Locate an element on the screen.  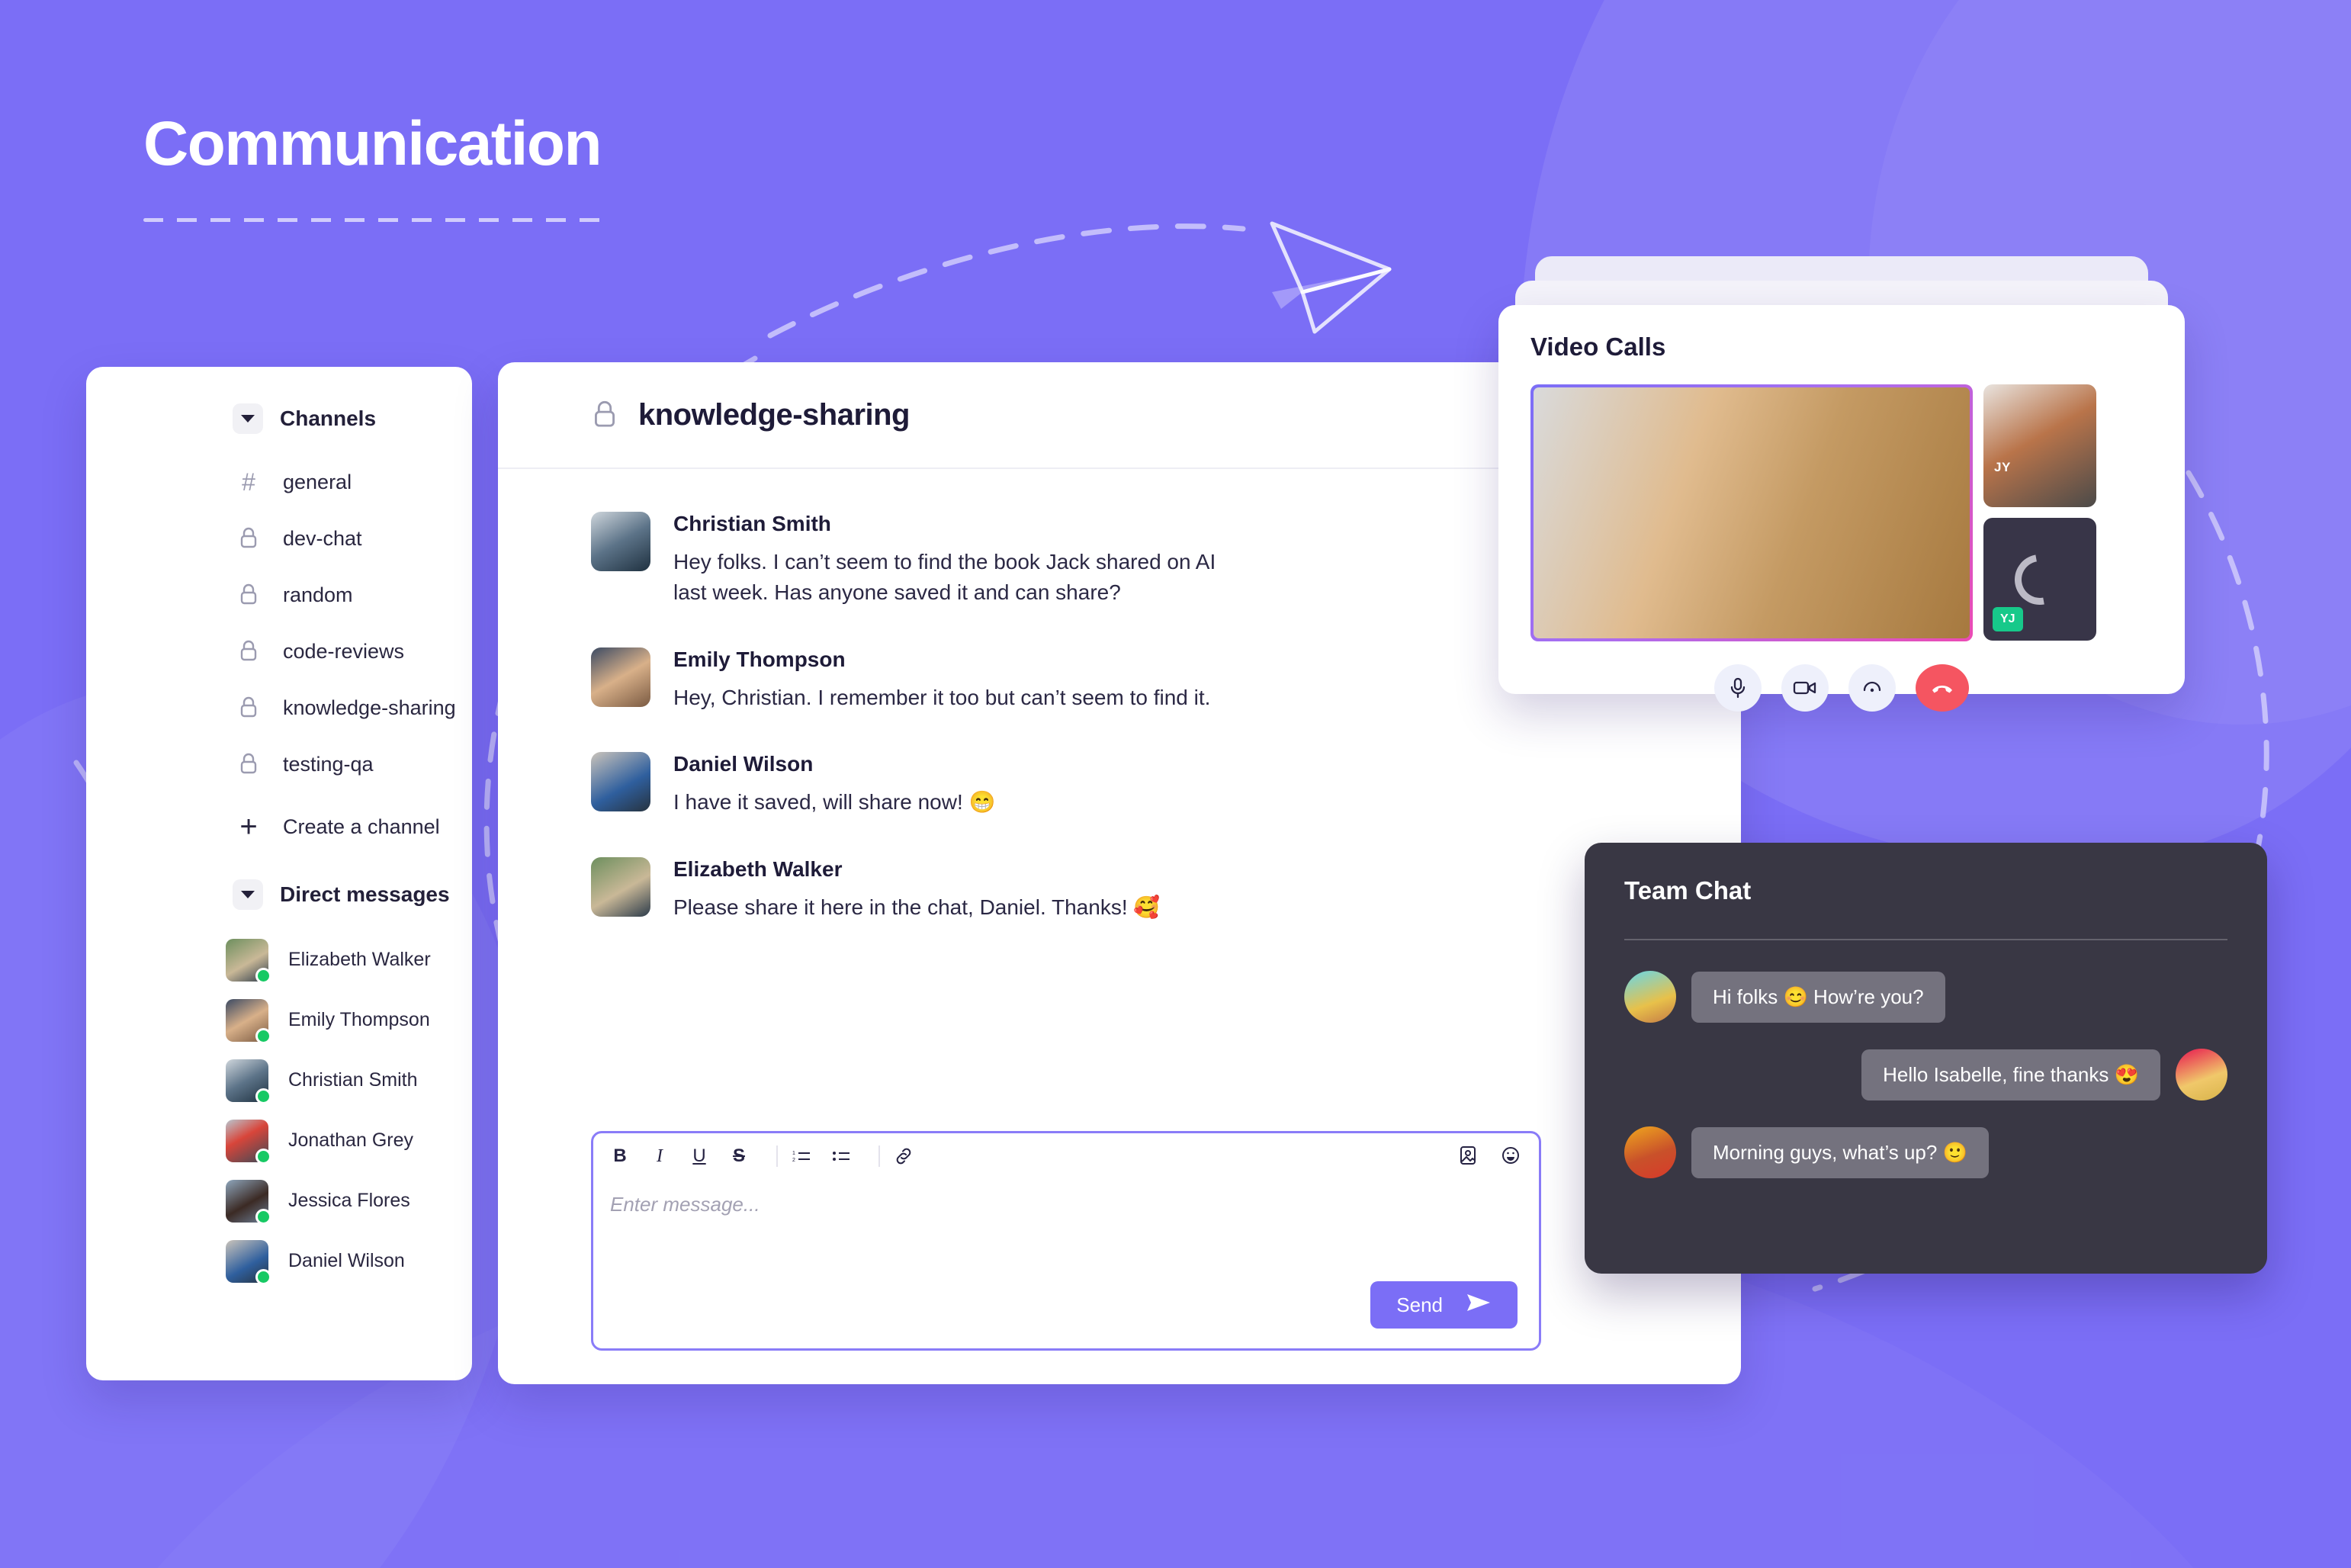
channels-section-header: Channels is located at coordinates (279, 418).